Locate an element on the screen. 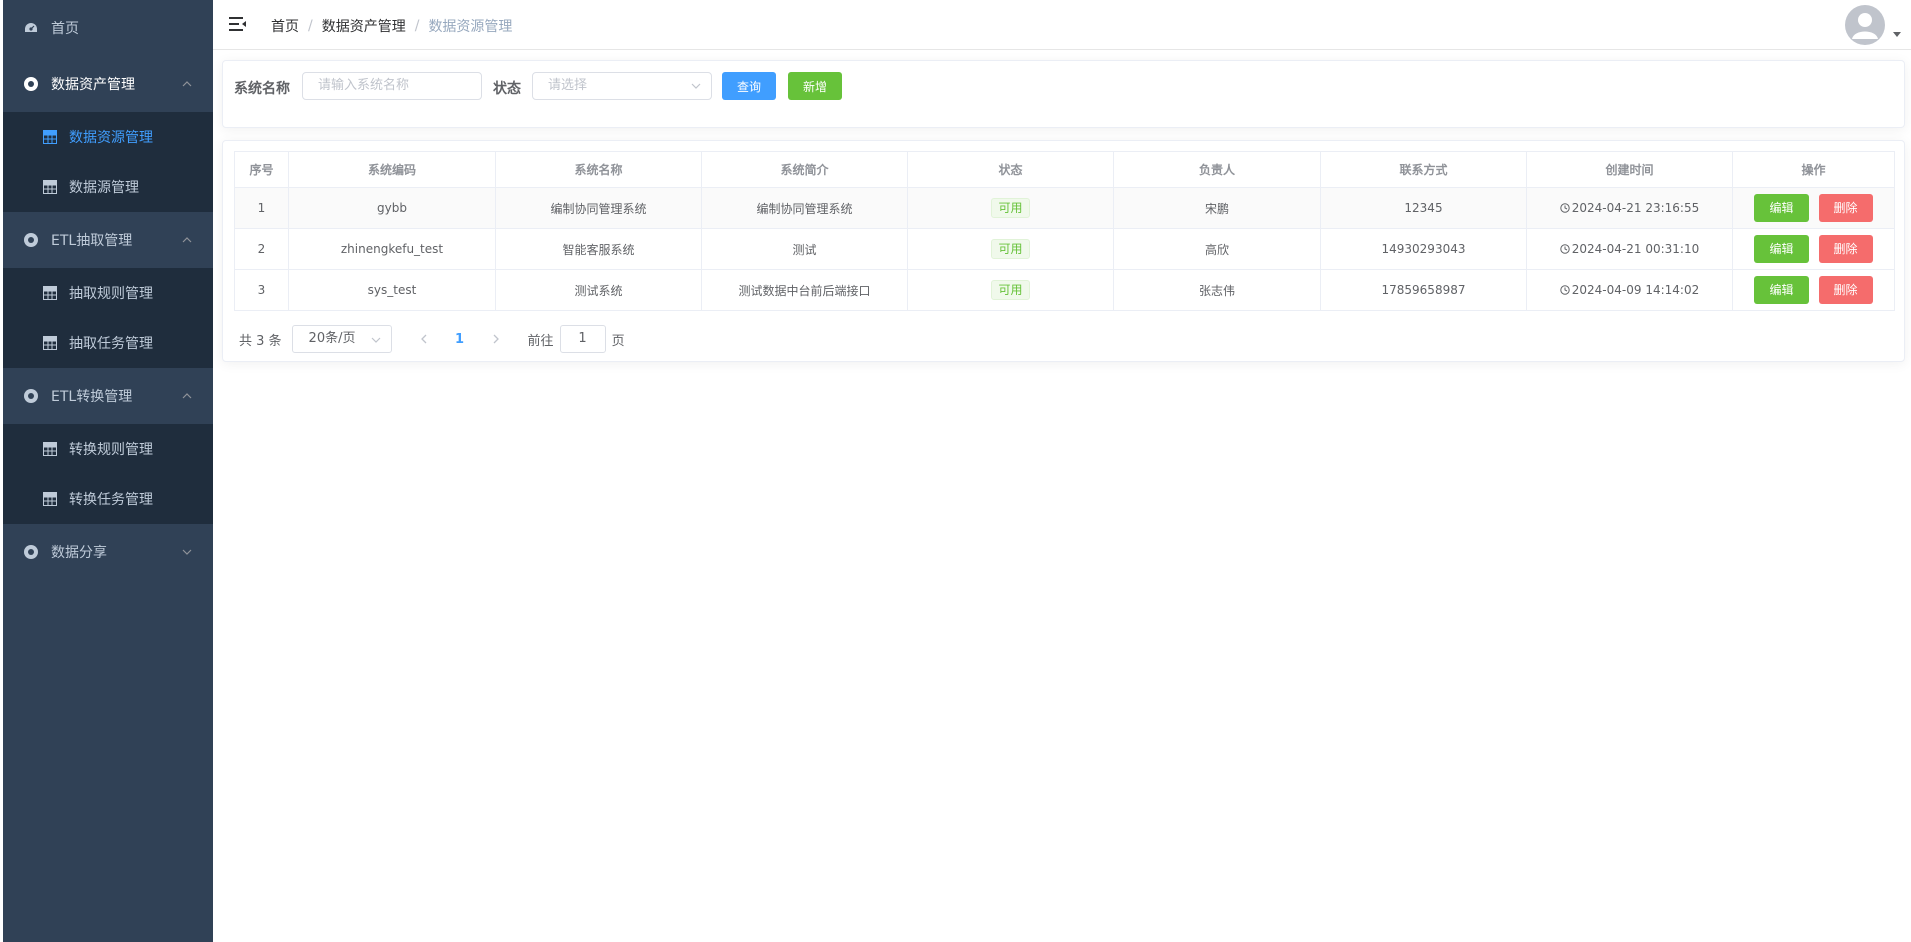 Image resolution: width=1911 pixels, height=942 pixels. column-header: 负责人 is located at coordinates (1217, 169).